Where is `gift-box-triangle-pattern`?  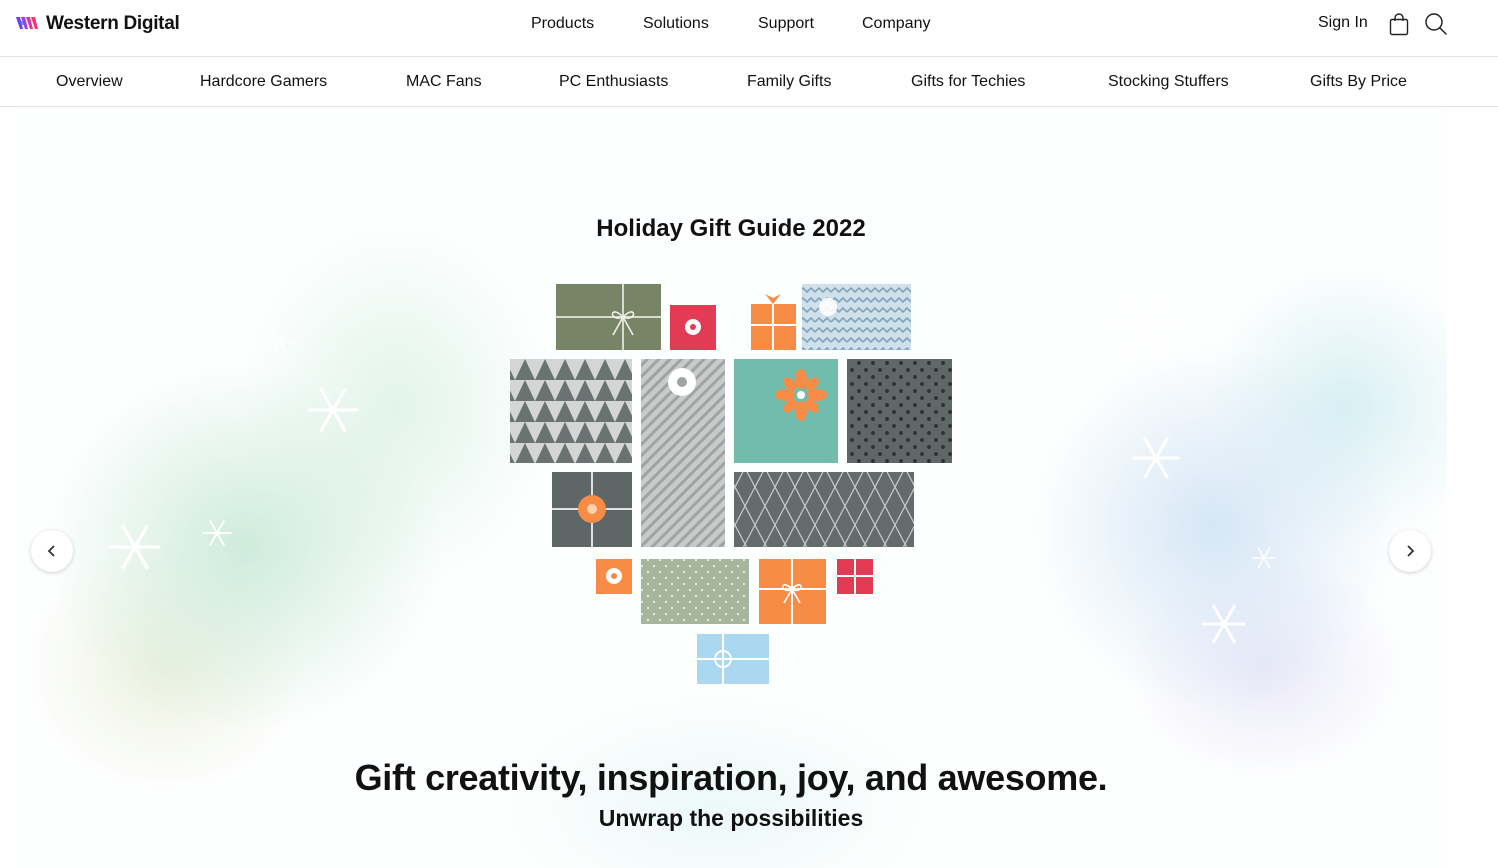 gift-box-triangle-pattern is located at coordinates (571, 411).